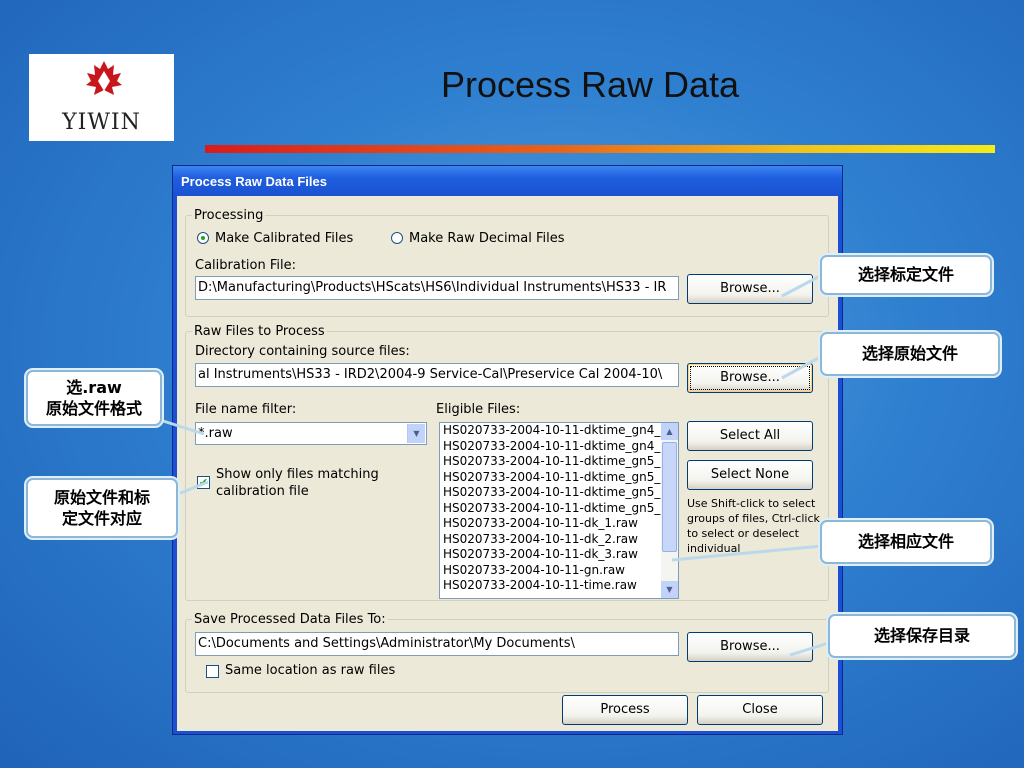 This screenshot has width=1024, height=768. What do you see at coordinates (559, 586) in the screenshot?
I see `list-item: HS020733-2004-10-11-time.raw` at bounding box center [559, 586].